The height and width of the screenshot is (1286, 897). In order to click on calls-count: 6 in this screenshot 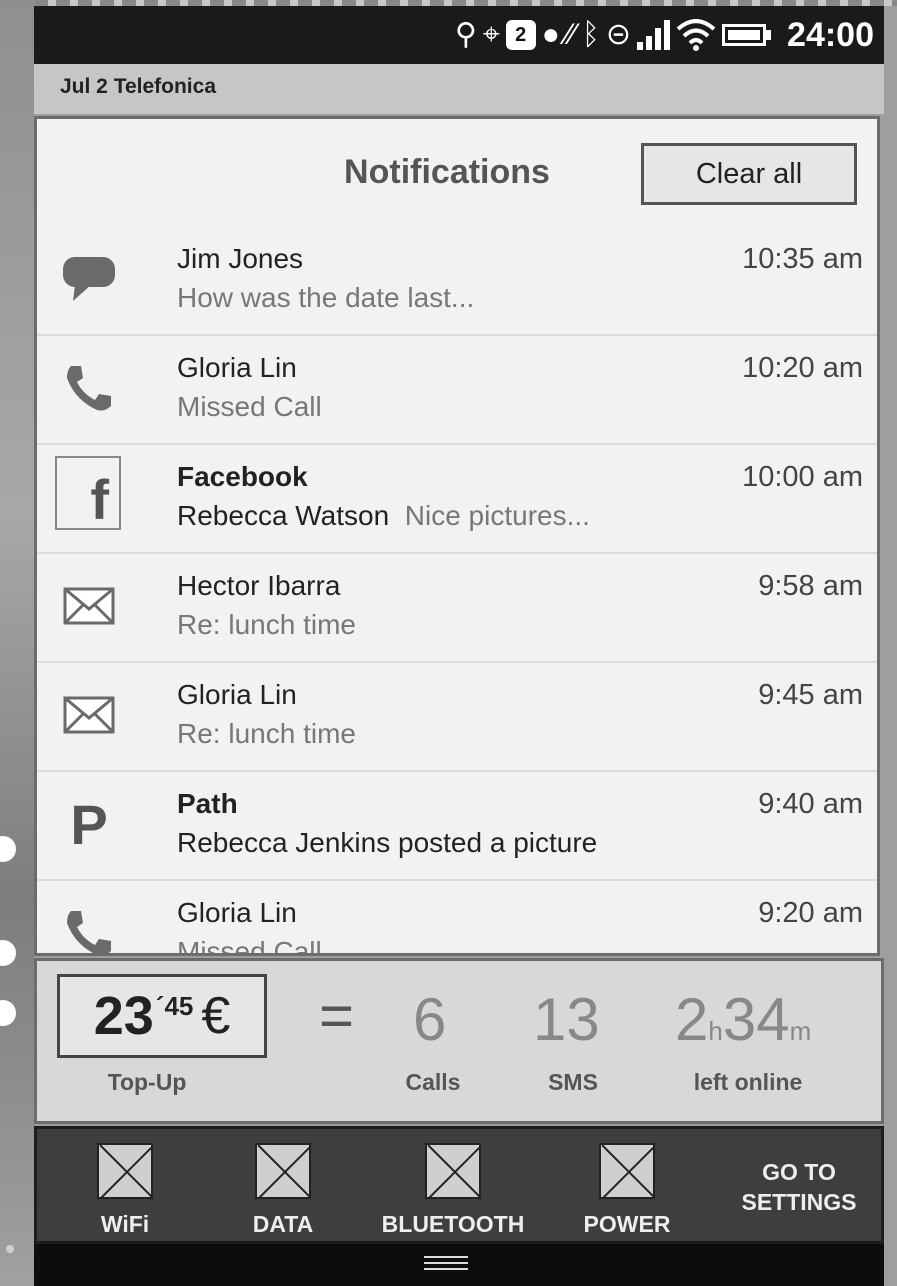, I will do `click(430, 1019)`.